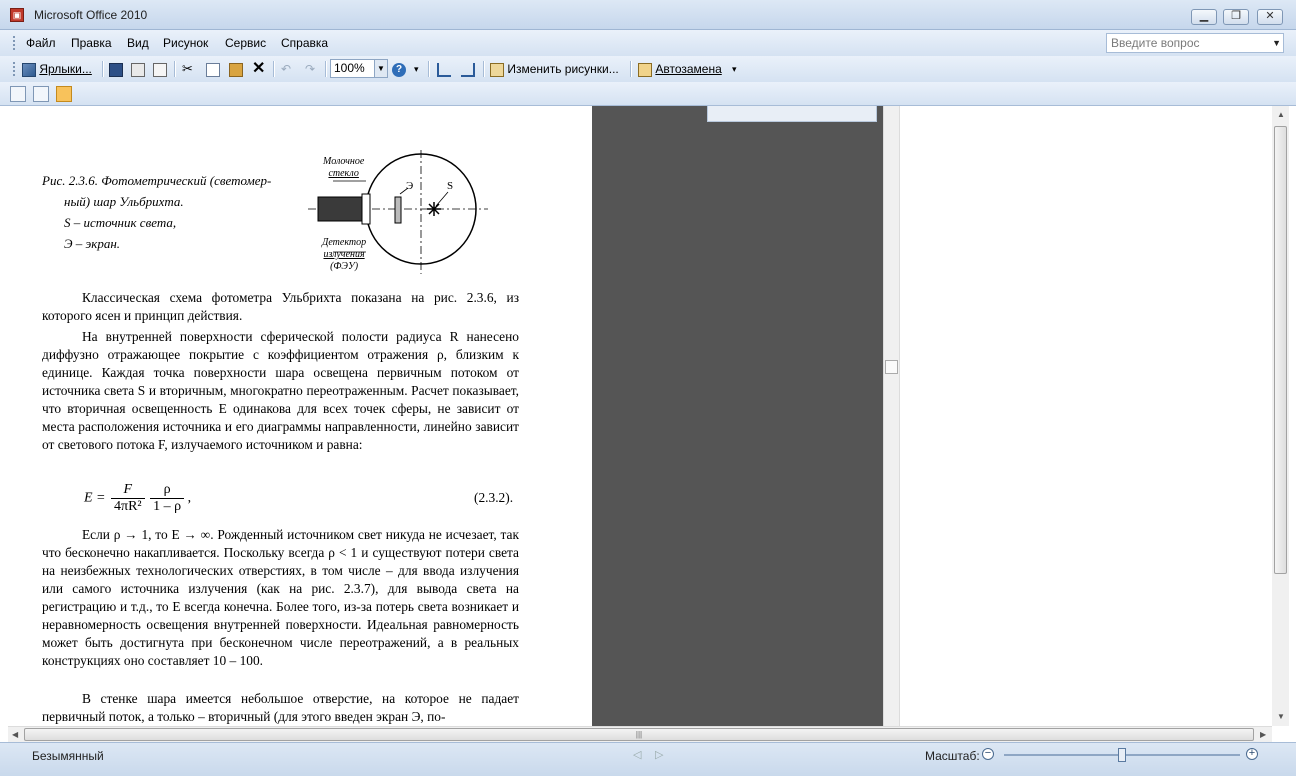 This screenshot has height=776, width=1296. I want to click on zoom-in-icon: +, so click(1252, 754).